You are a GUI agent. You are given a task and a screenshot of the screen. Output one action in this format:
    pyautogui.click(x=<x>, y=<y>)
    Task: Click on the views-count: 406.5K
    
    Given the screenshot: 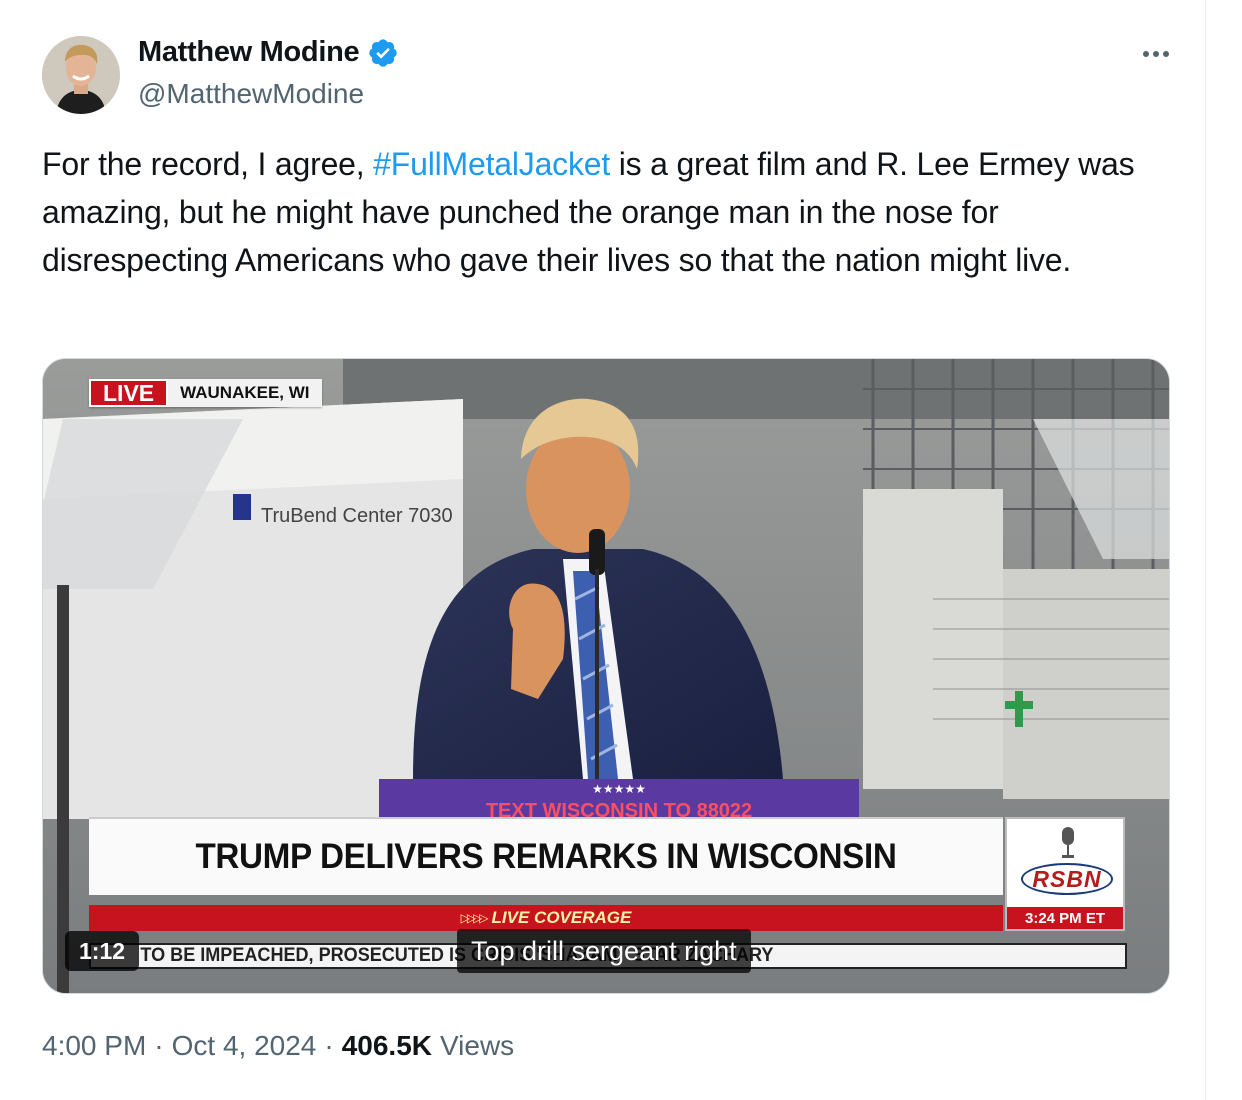 What is the action you would take?
    pyautogui.click(x=387, y=1046)
    